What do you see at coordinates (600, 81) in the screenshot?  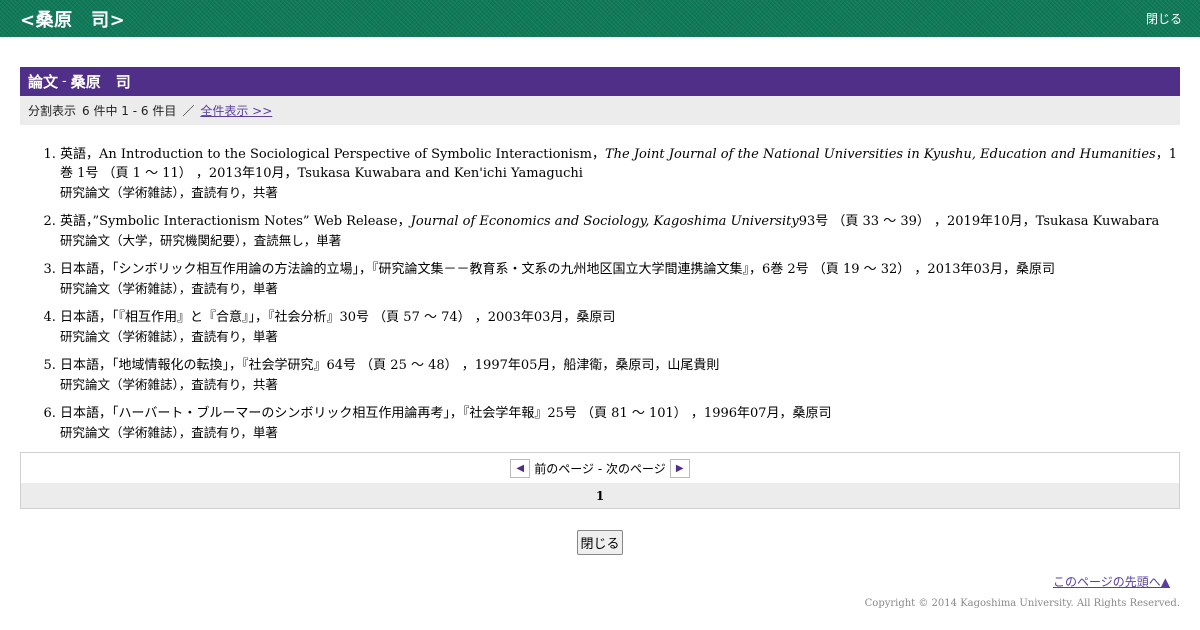 I see `section-header: 論文 - 桑原 司` at bounding box center [600, 81].